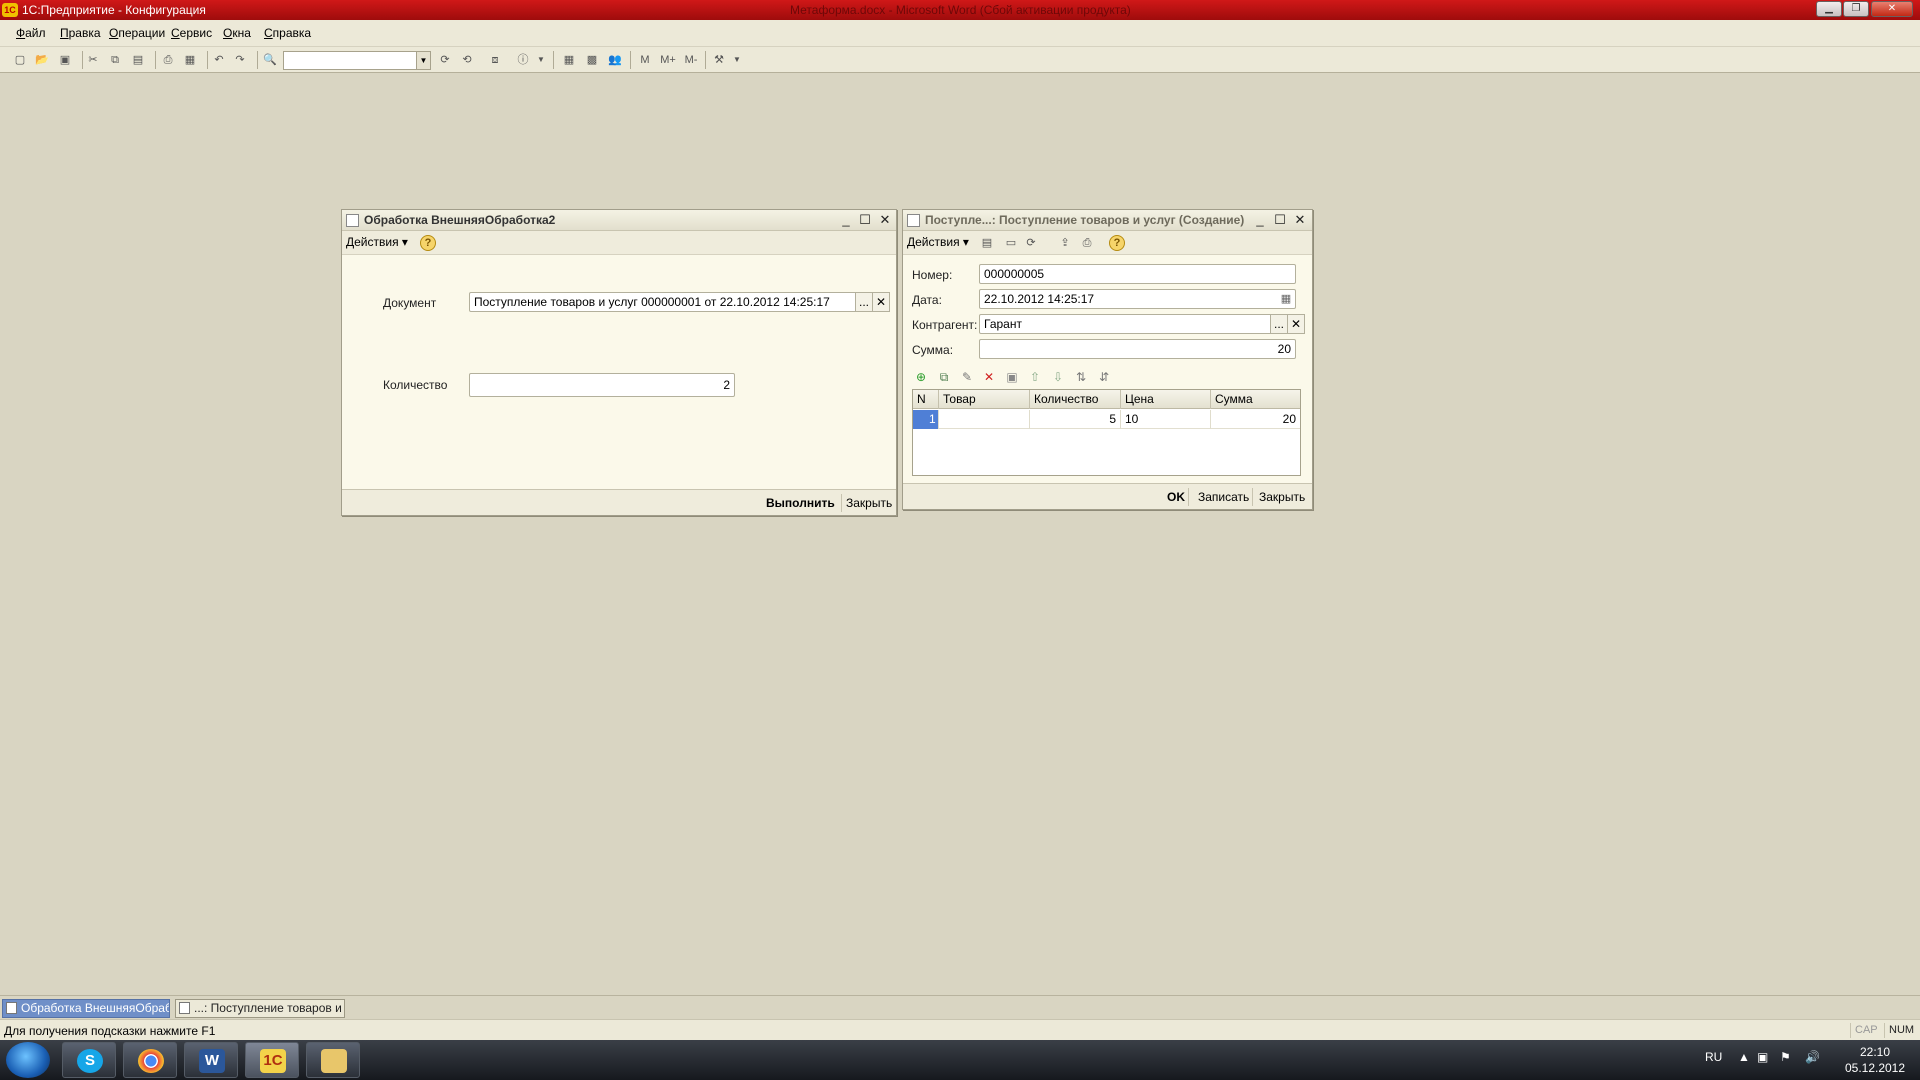 This screenshot has width=1920, height=1080. Describe the element at coordinates (445, 60) in the screenshot. I see `find-next-icon: ⟳` at that location.